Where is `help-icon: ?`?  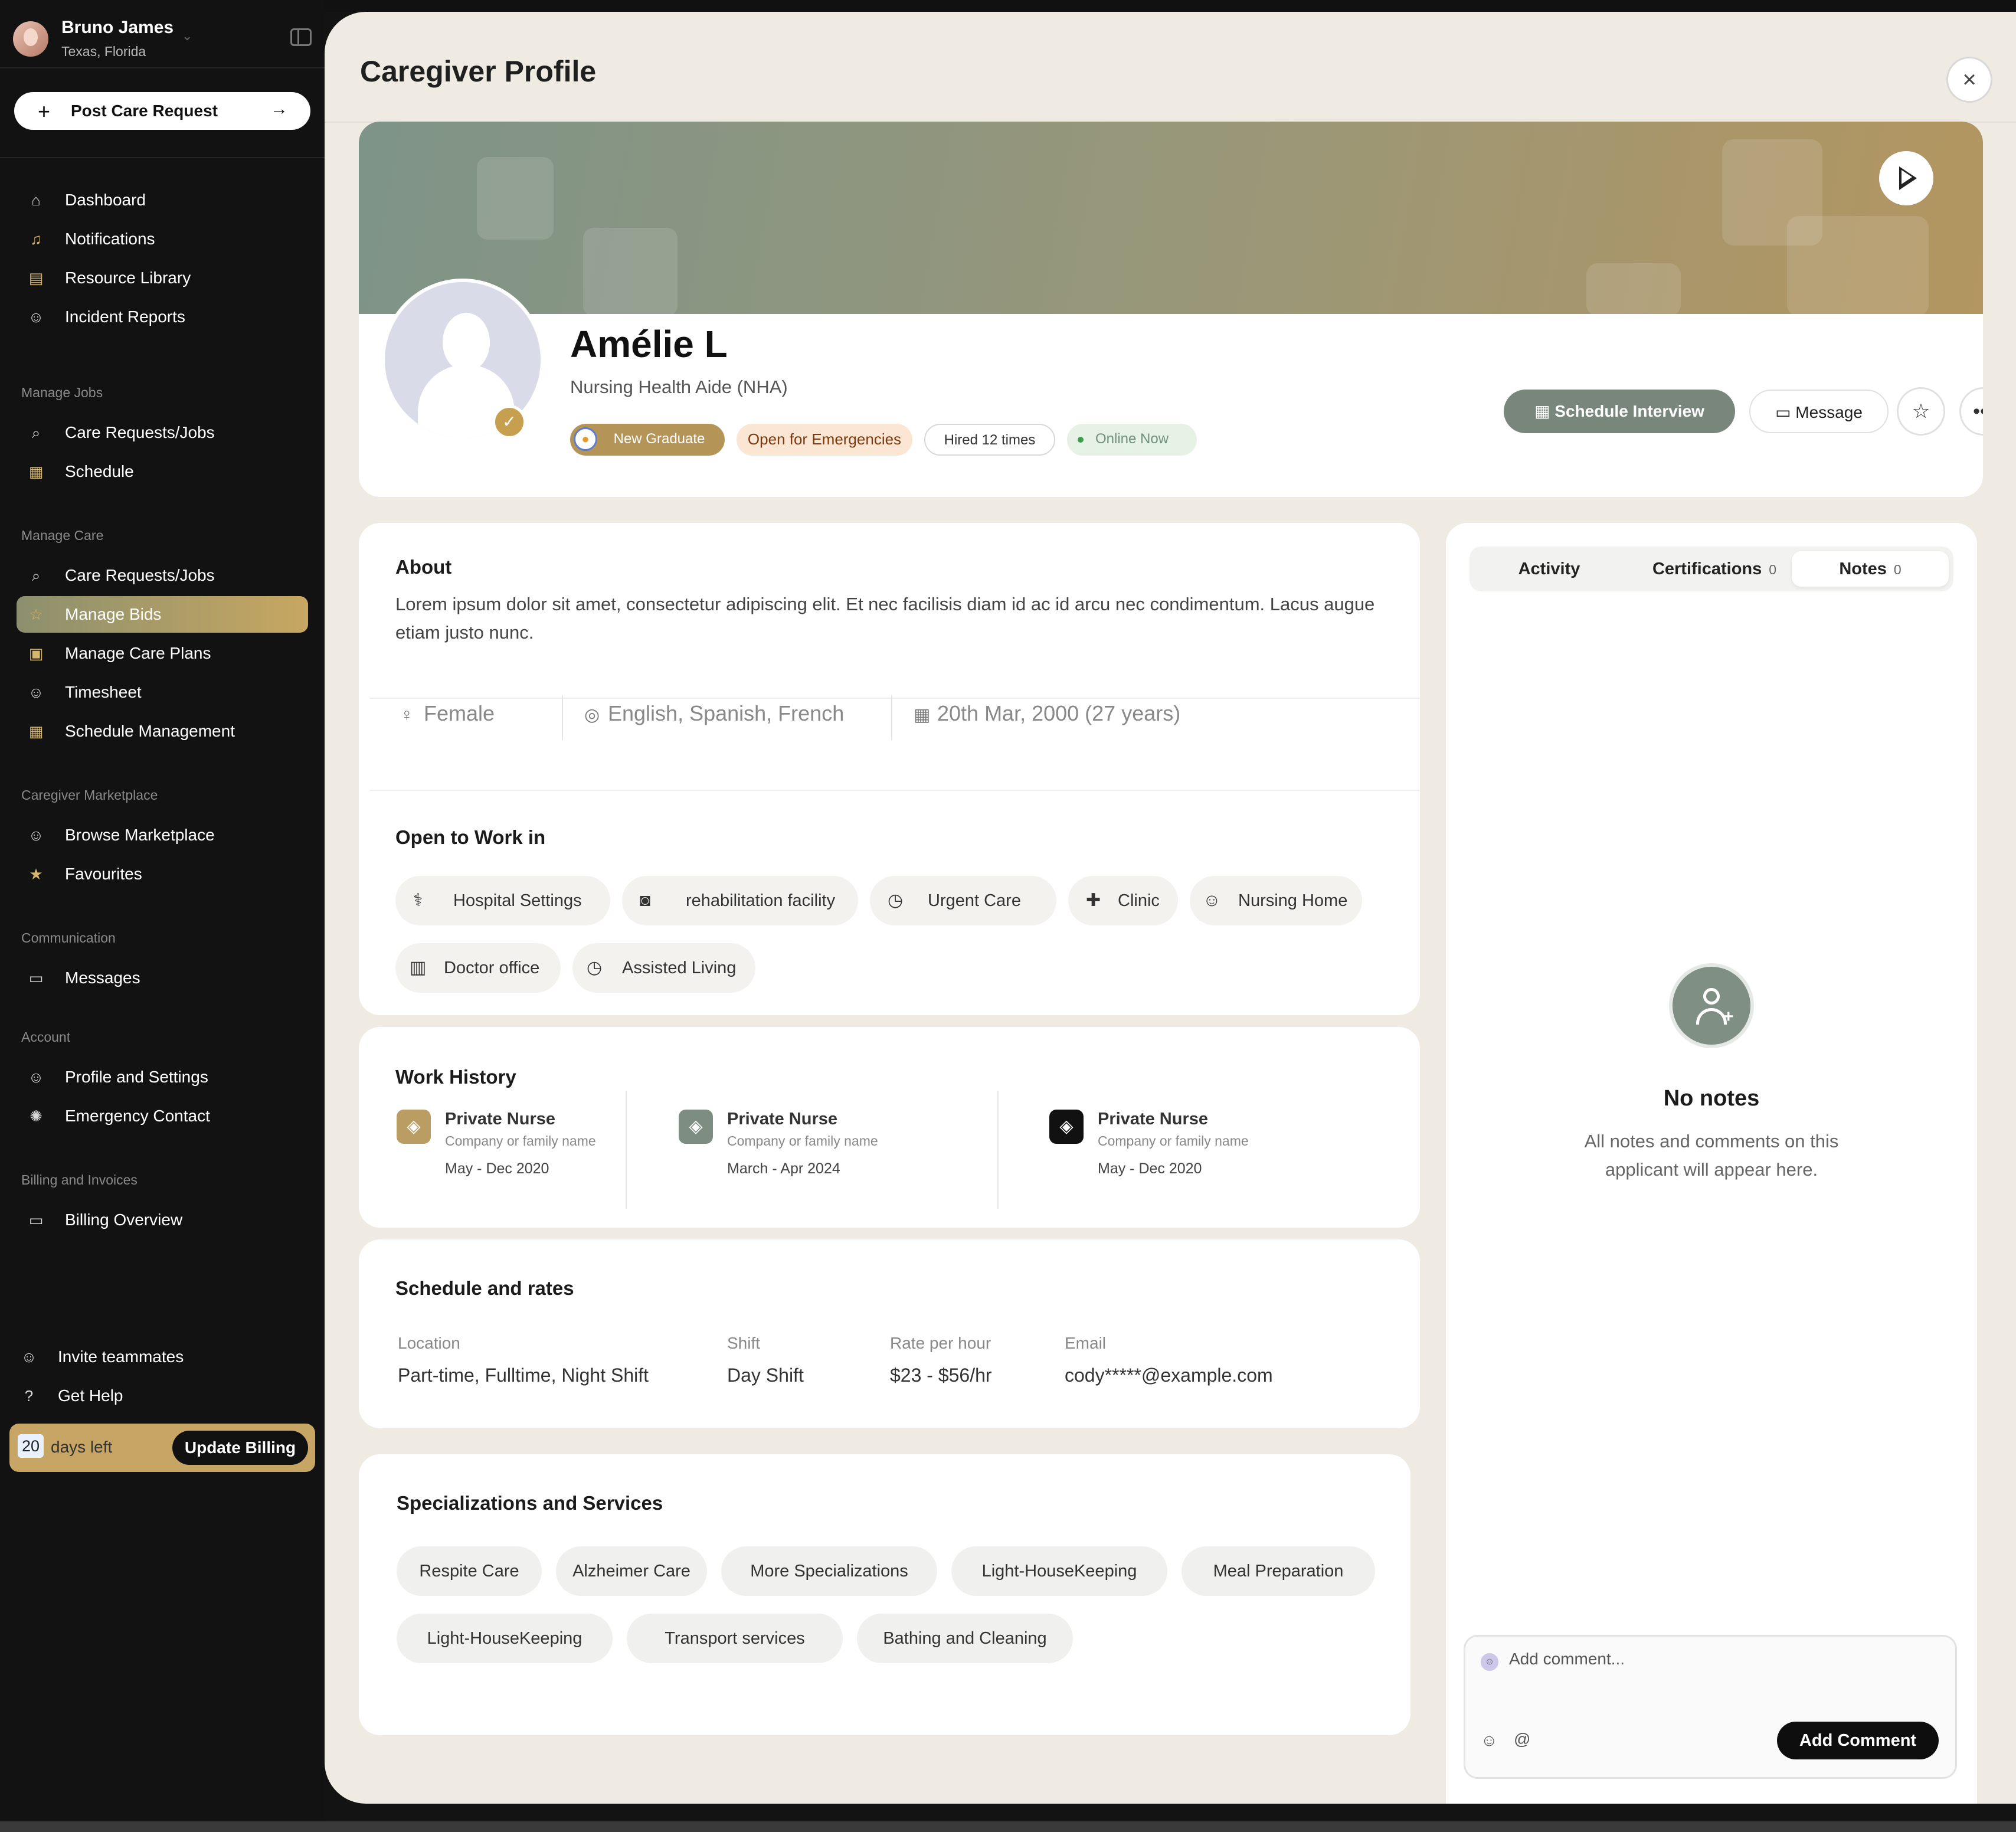 help-icon: ? is located at coordinates (29, 1396).